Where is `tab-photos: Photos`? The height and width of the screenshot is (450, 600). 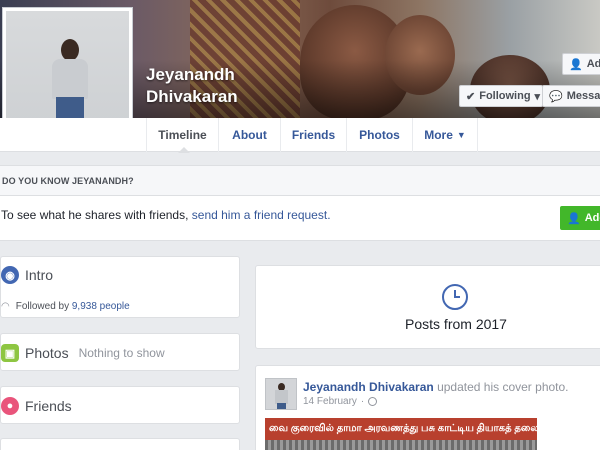 tab-photos: Photos is located at coordinates (379, 135).